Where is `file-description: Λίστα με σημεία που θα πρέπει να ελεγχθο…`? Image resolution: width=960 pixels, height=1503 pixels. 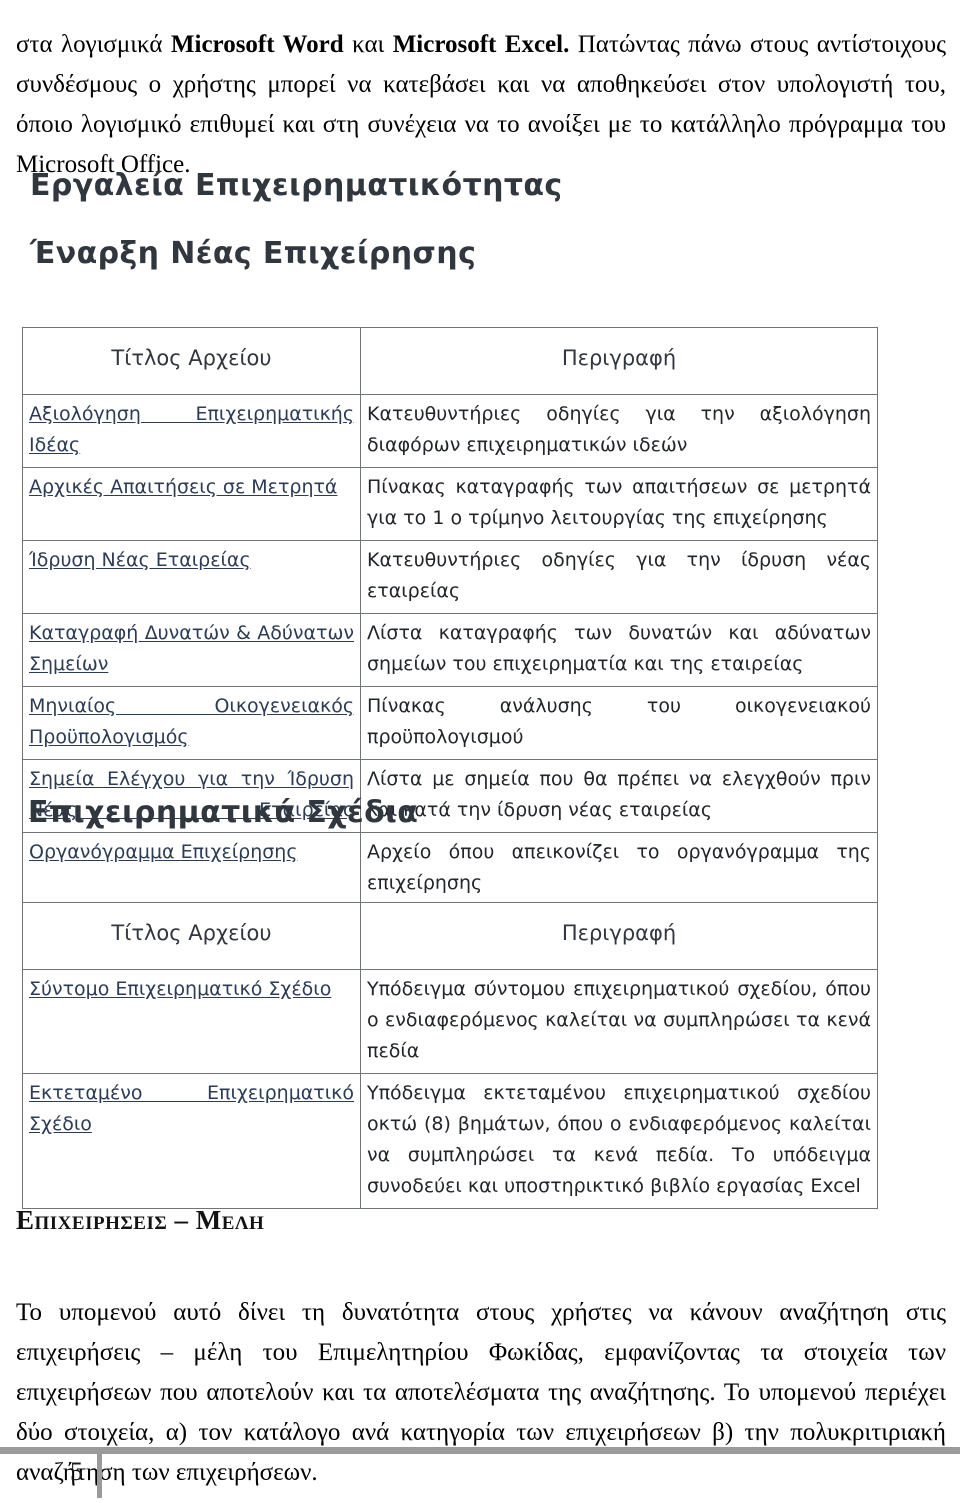
file-description: Λίστα με σημεία που θα πρέπει να ελεγχθο… is located at coordinates (619, 796).